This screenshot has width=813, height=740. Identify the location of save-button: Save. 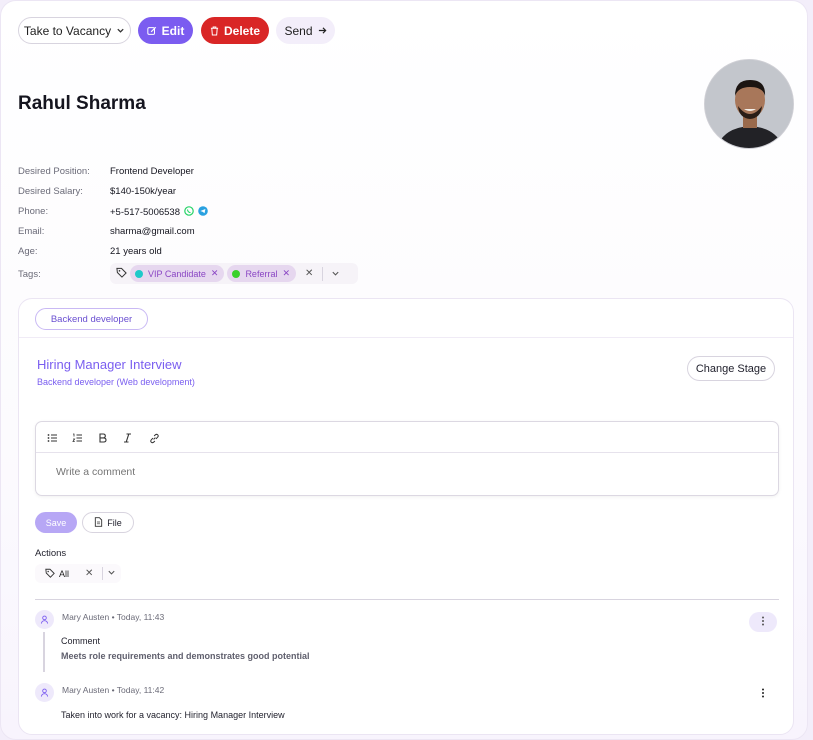
(56, 522).